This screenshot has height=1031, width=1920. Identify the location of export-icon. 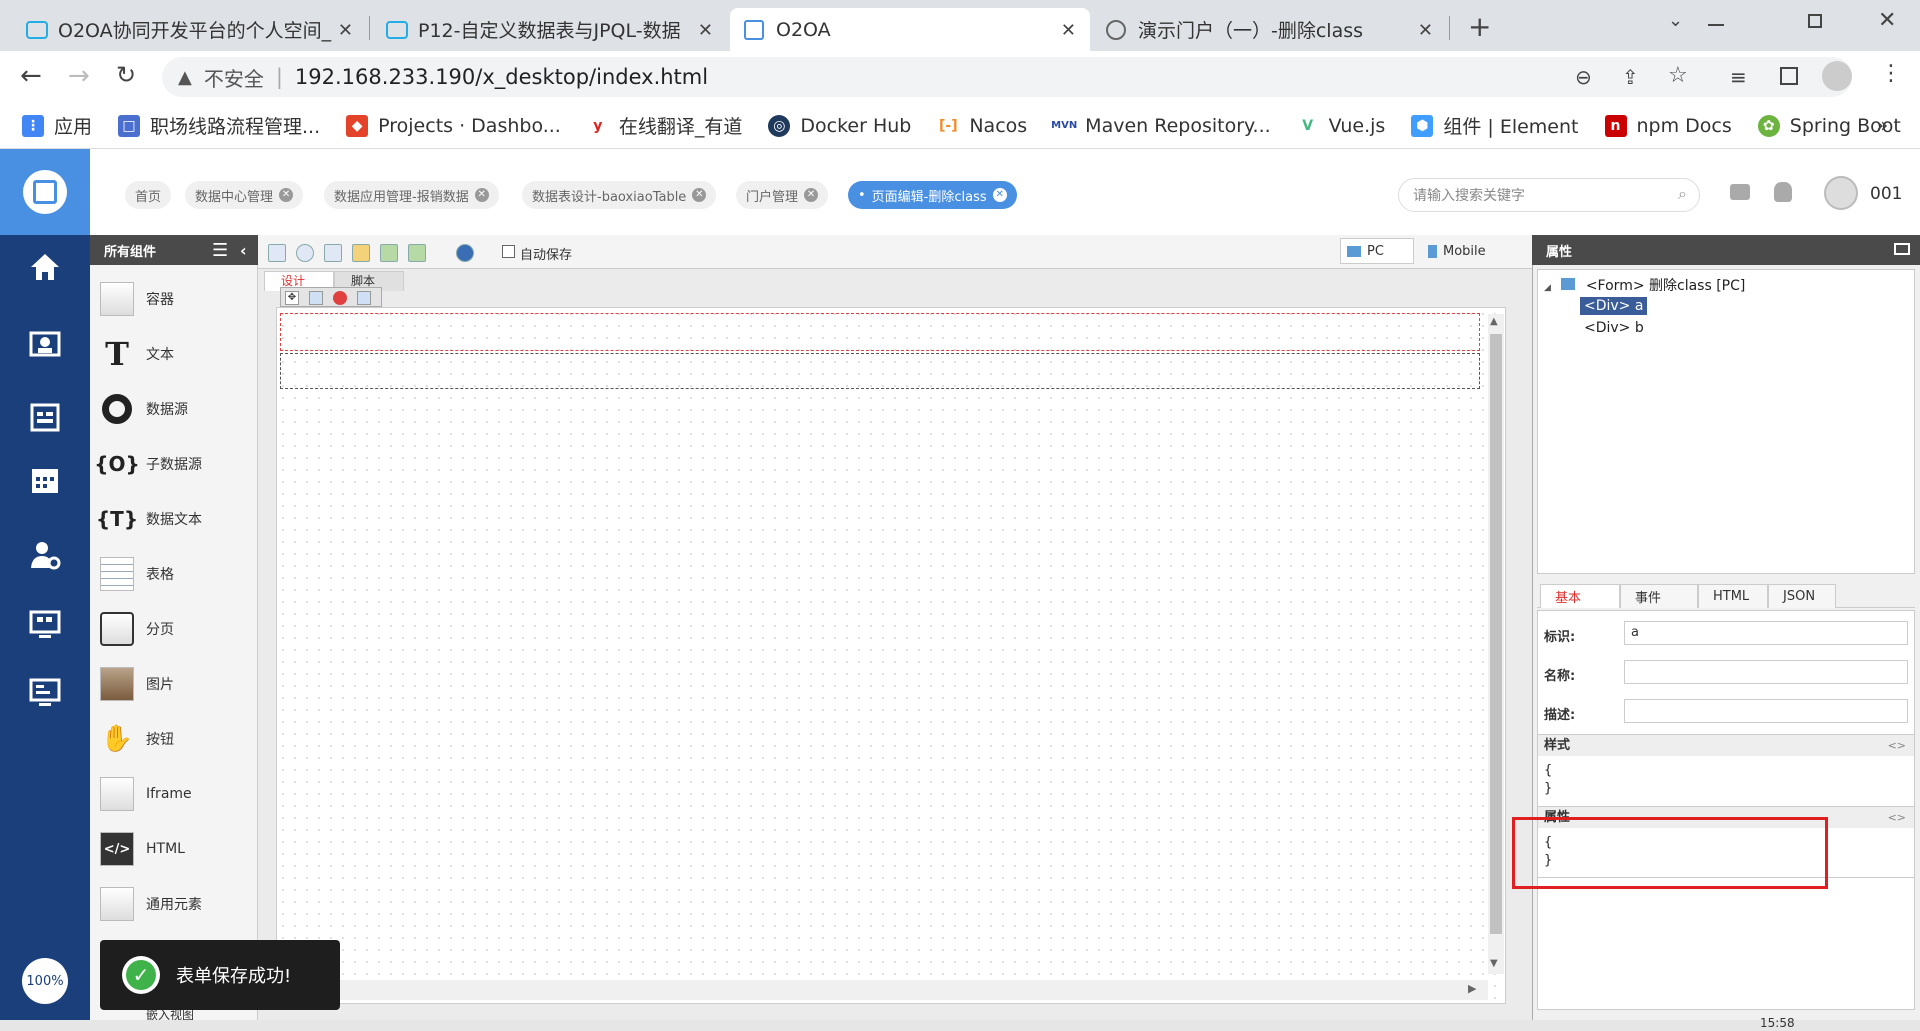
(417, 253).